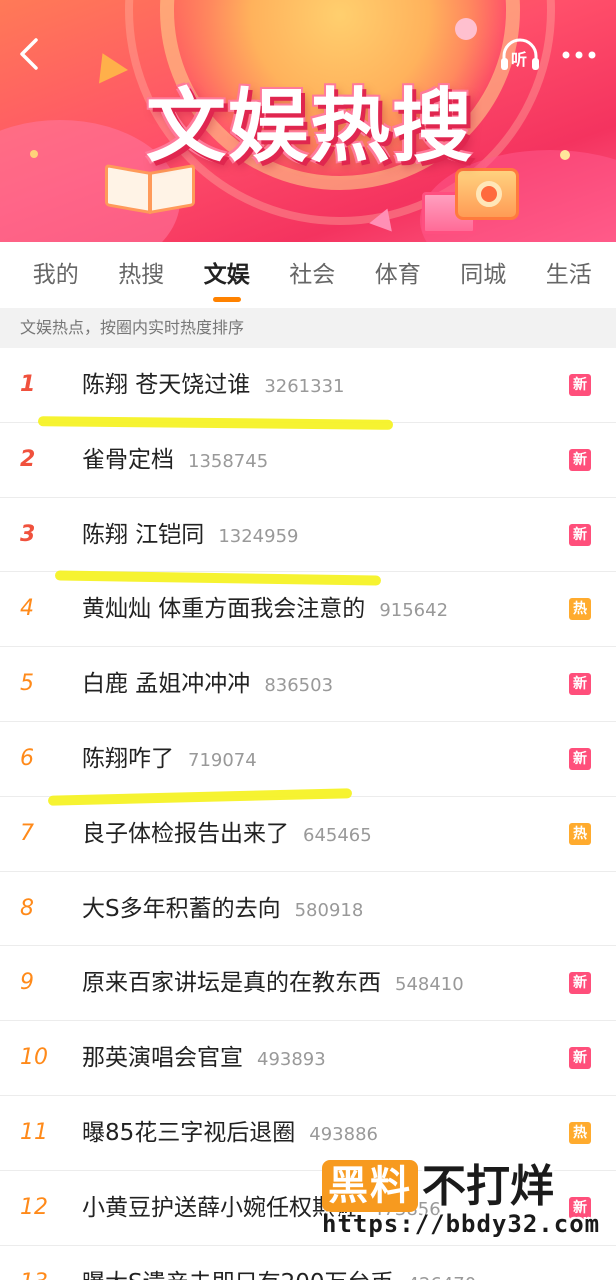 The width and height of the screenshot is (616, 1280). I want to click on item-title-wrap: 白鹿 孟姐冲冲冲 836503, so click(207, 684).